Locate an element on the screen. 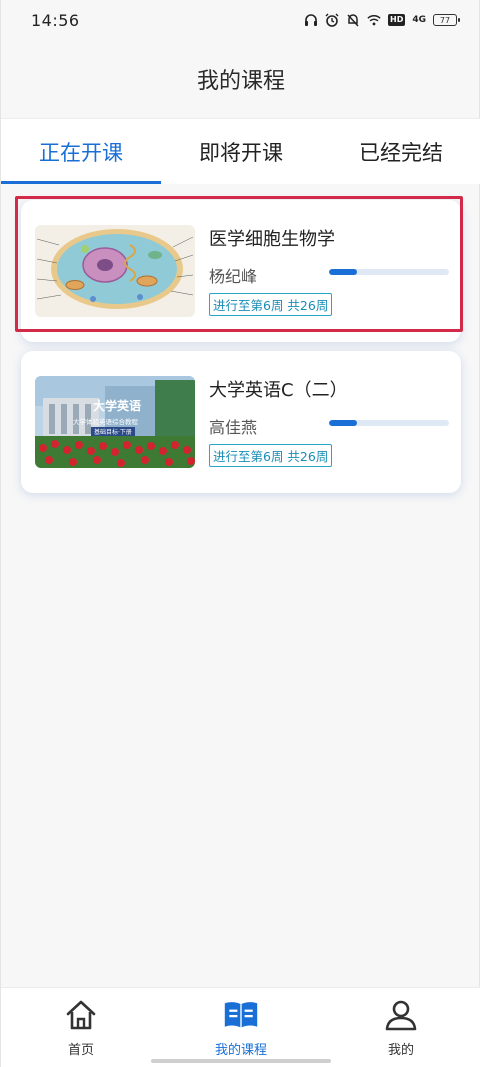  course-card-cell-biology: 医学细胞生物学 杨纪峰 进行至第6周 共26周 is located at coordinates (241, 271).